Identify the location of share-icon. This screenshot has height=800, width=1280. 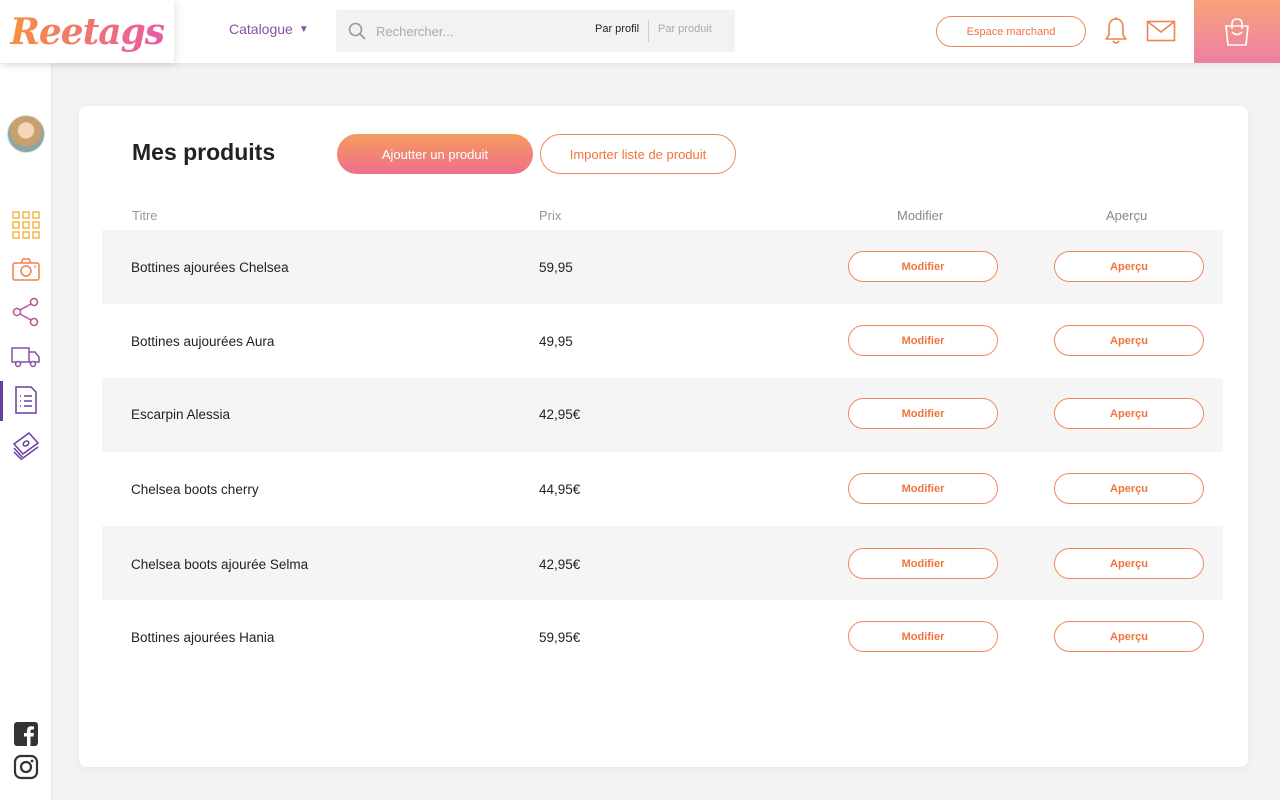
(26, 312).